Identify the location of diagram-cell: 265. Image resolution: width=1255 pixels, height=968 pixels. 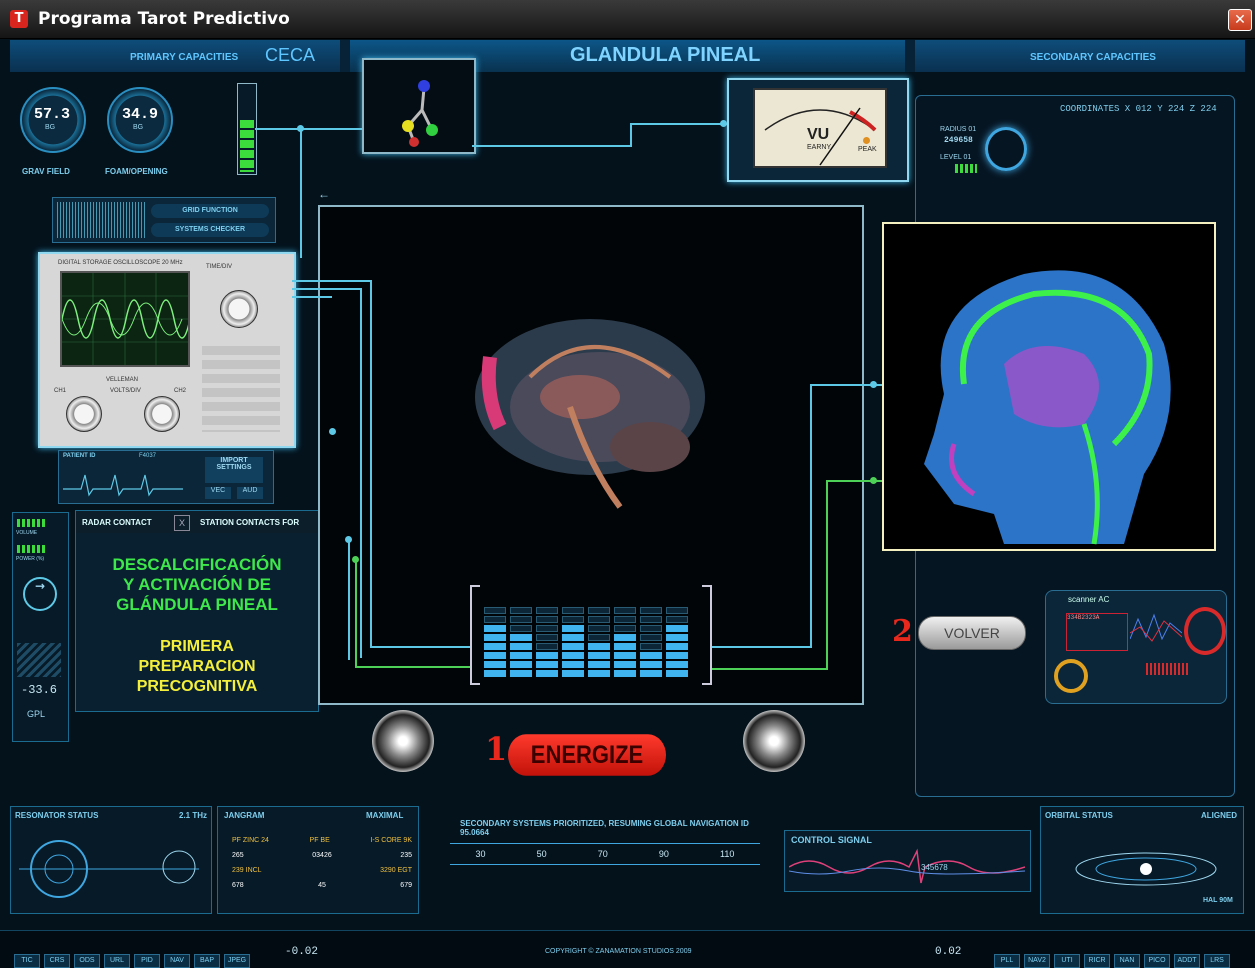
(238, 855).